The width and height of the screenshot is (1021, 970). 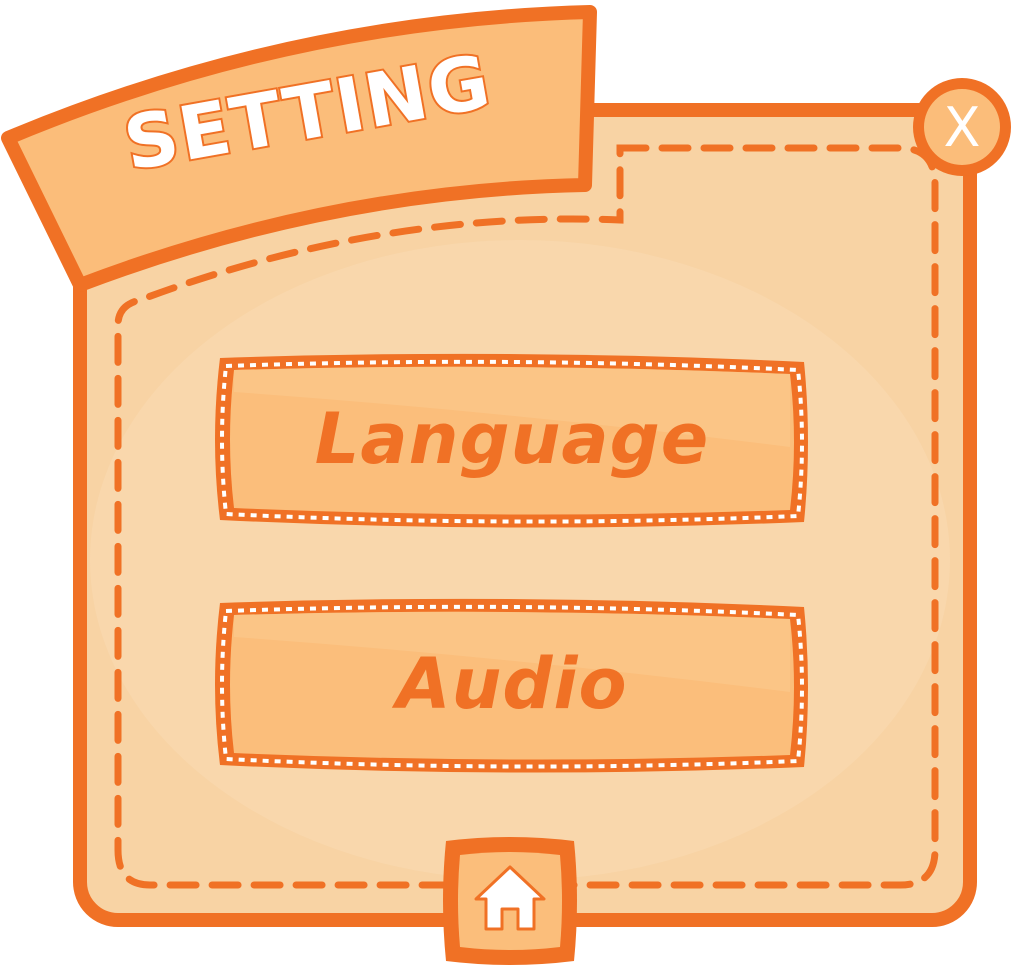 I want to click on home-icon, so click(x=510, y=898).